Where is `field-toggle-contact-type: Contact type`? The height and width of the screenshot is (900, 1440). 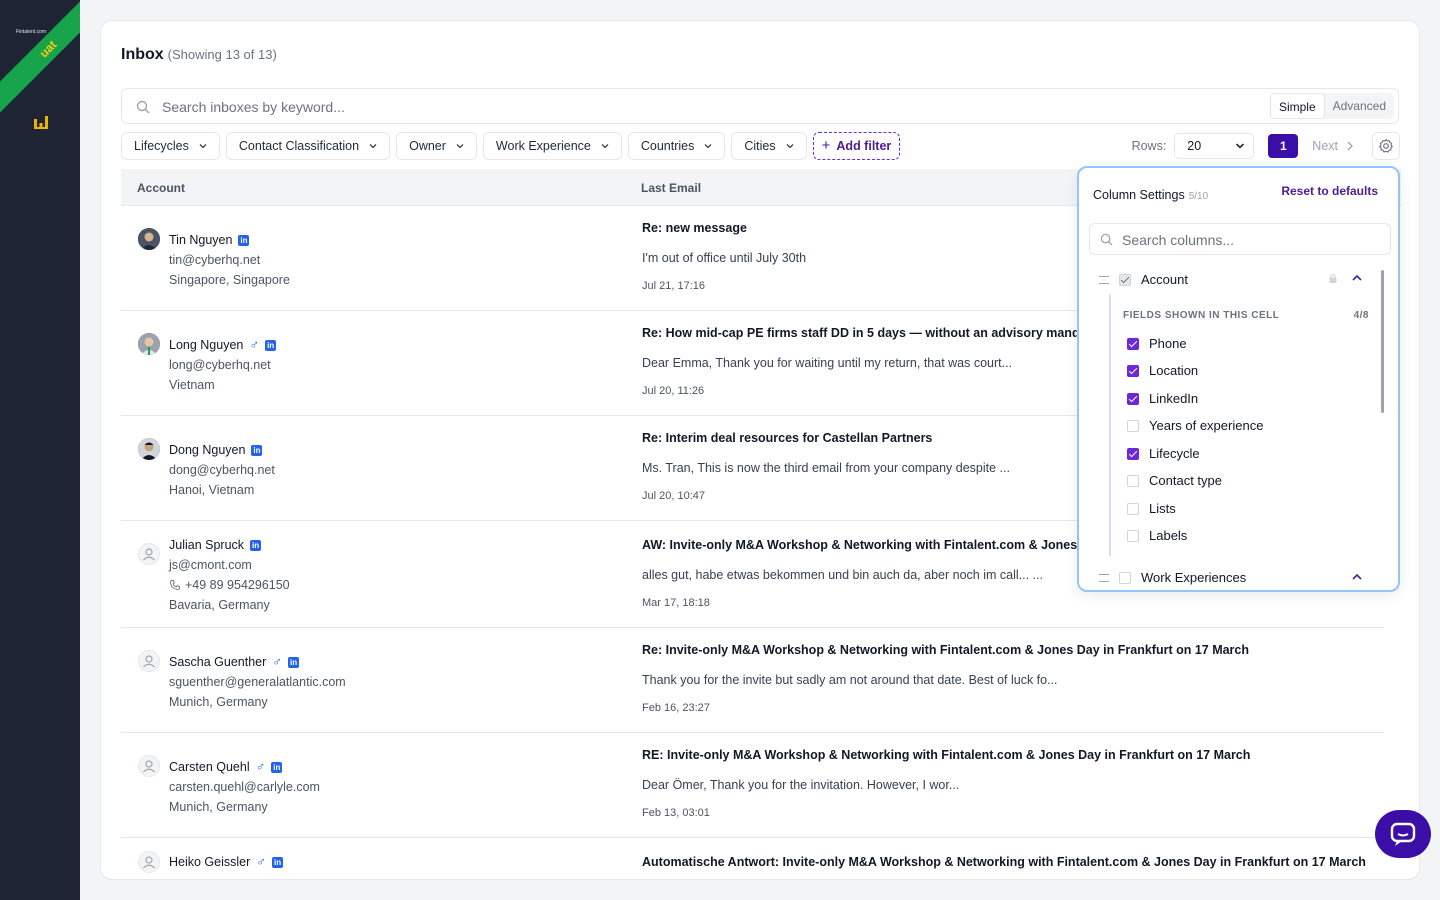
field-toggle-contact-type: Contact type is located at coordinates (1174, 480).